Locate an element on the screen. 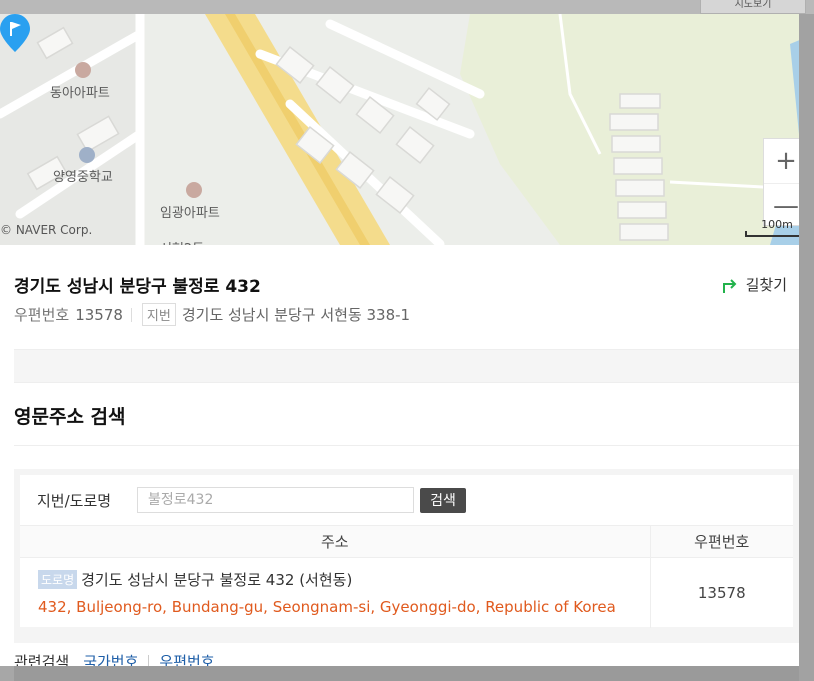  table-header-row: 주소 우편번호 is located at coordinates (406, 541).